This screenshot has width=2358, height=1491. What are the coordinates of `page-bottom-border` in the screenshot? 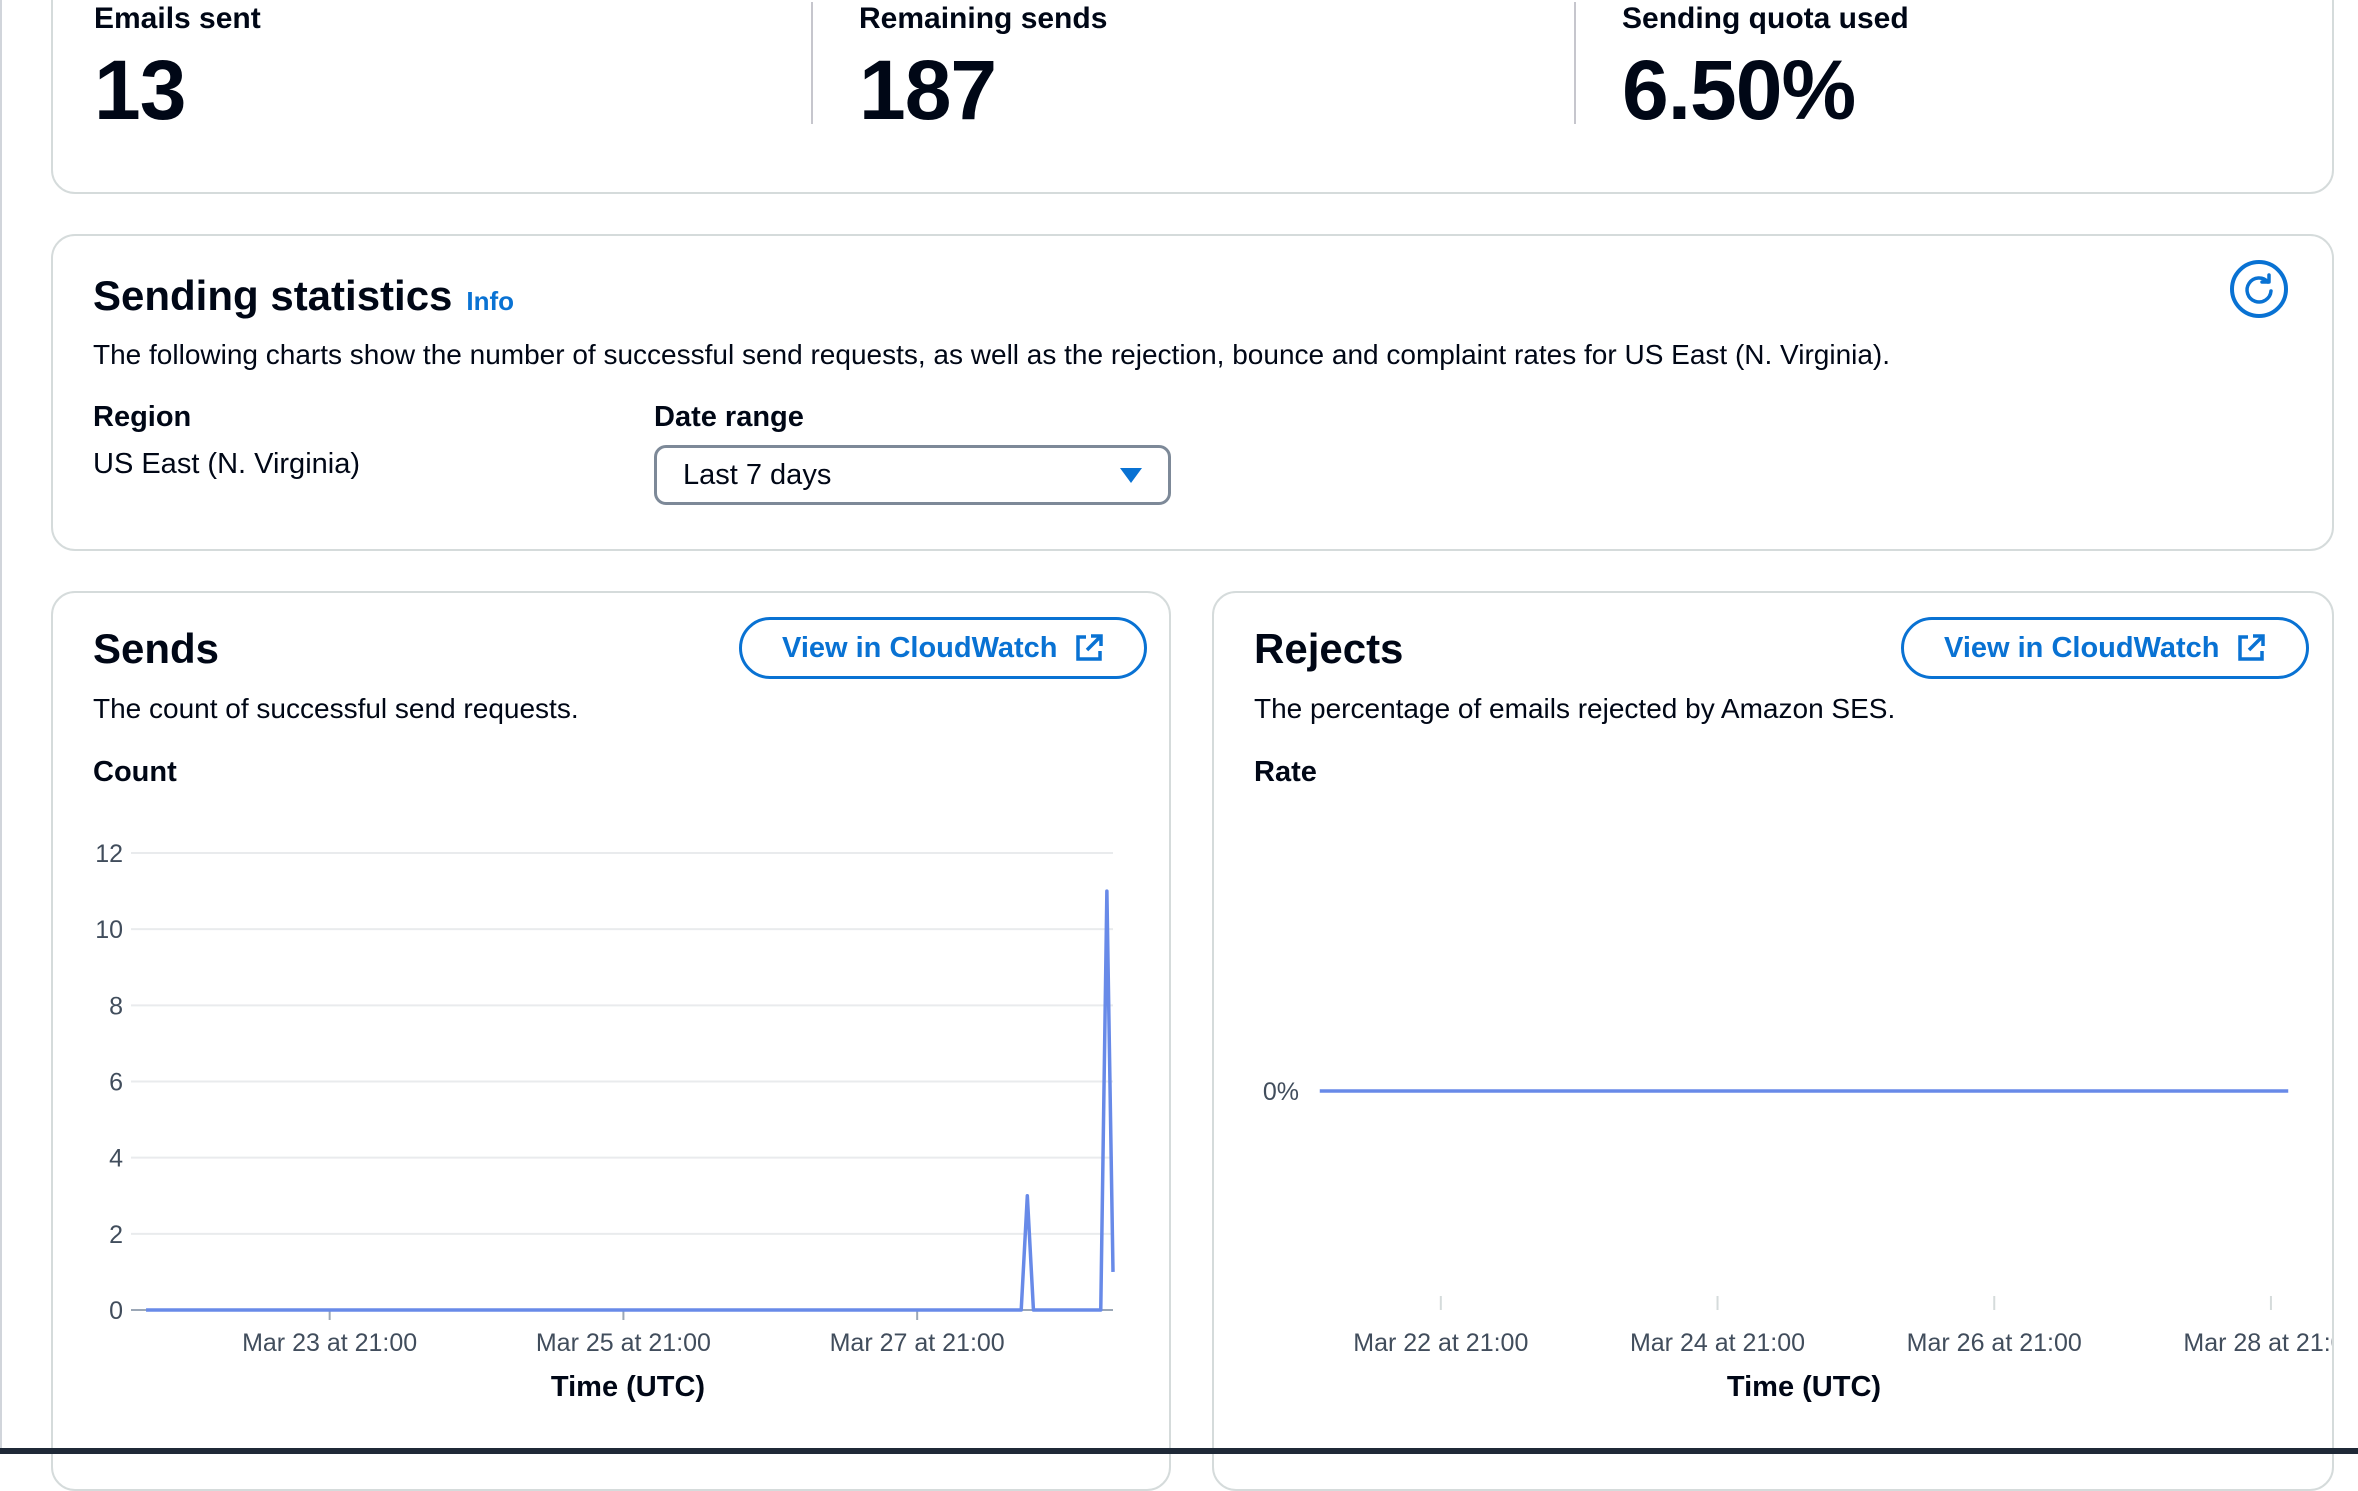 It's located at (1179, 1451).